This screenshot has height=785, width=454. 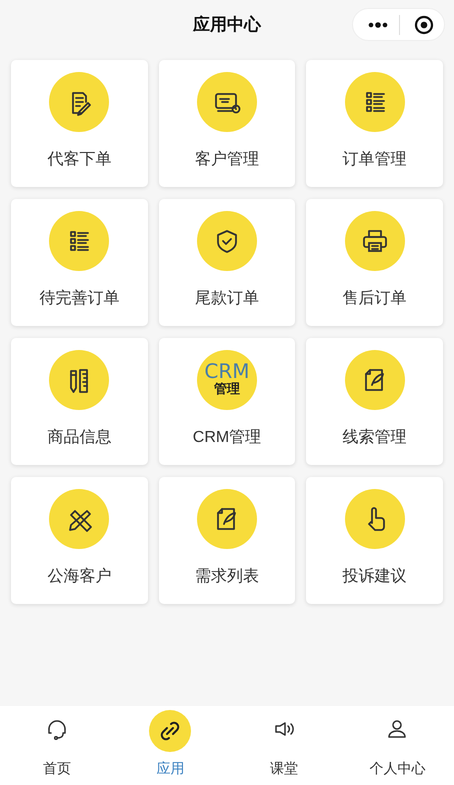 I want to click on tab-item: 应用, so click(x=170, y=745).